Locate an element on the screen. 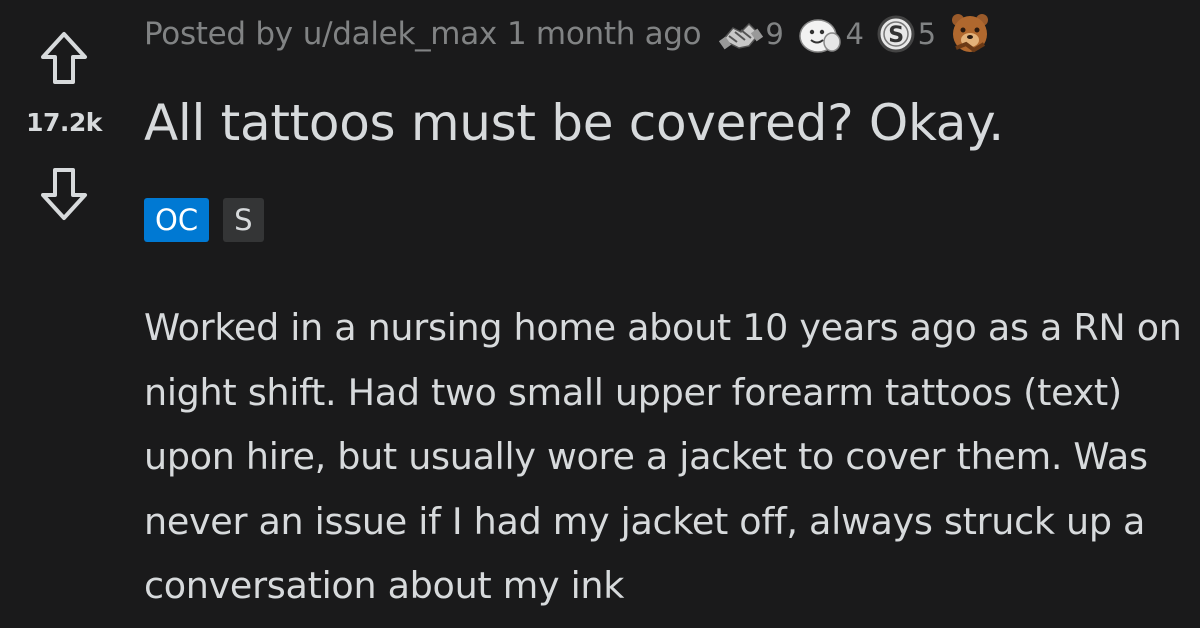  post-flairs: OC S is located at coordinates (211, 220).